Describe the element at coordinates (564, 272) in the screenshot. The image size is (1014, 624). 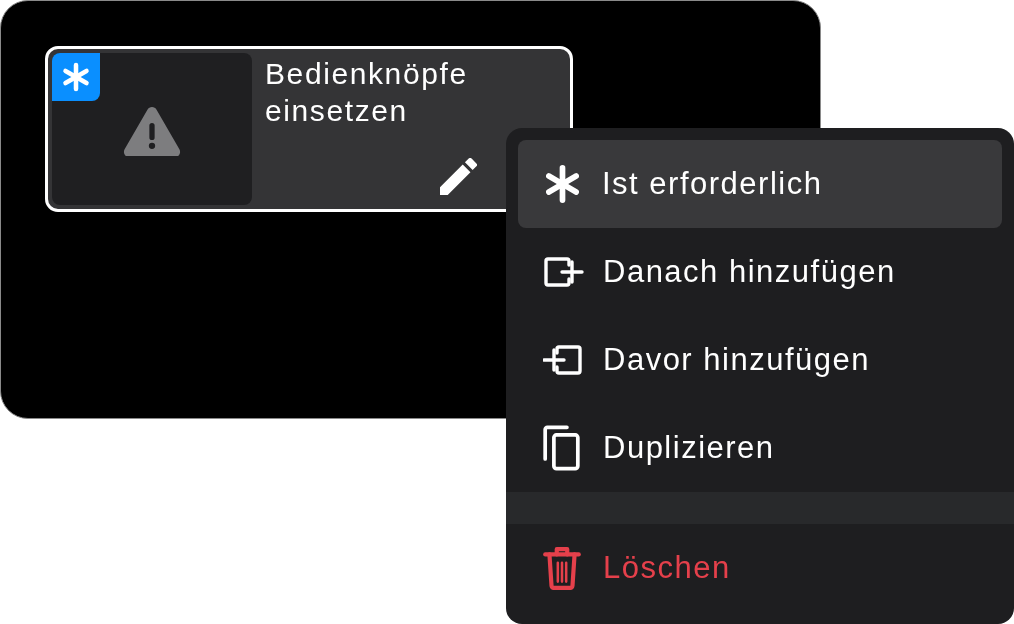
I see `add-after-icon` at that location.